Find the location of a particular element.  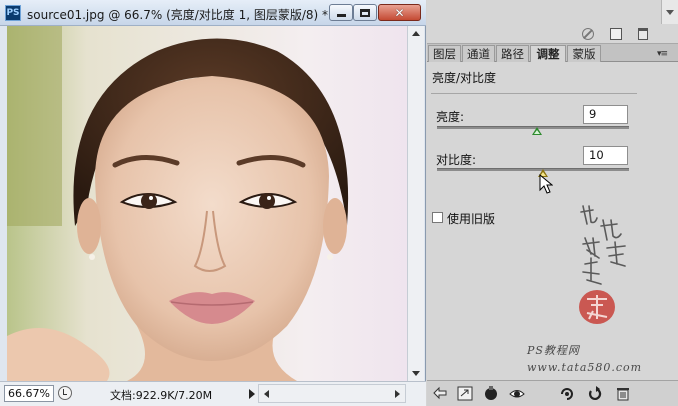

brightness-label: 亮度: is located at coordinates (450, 117).